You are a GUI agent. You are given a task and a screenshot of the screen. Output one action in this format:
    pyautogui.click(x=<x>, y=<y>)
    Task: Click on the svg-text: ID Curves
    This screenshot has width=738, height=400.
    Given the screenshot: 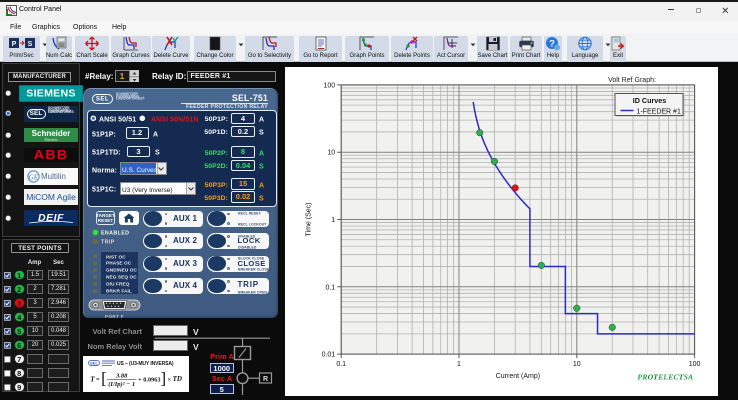 What is the action you would take?
    pyautogui.click(x=650, y=100)
    